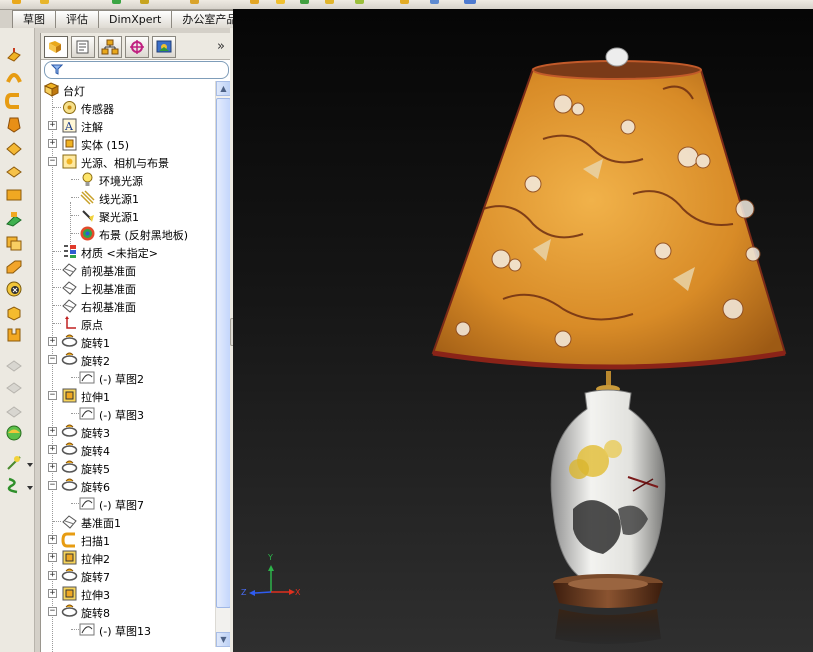 The image size is (813, 652). Describe the element at coordinates (164, 47) in the screenshot. I see `display-manager-tab` at that location.